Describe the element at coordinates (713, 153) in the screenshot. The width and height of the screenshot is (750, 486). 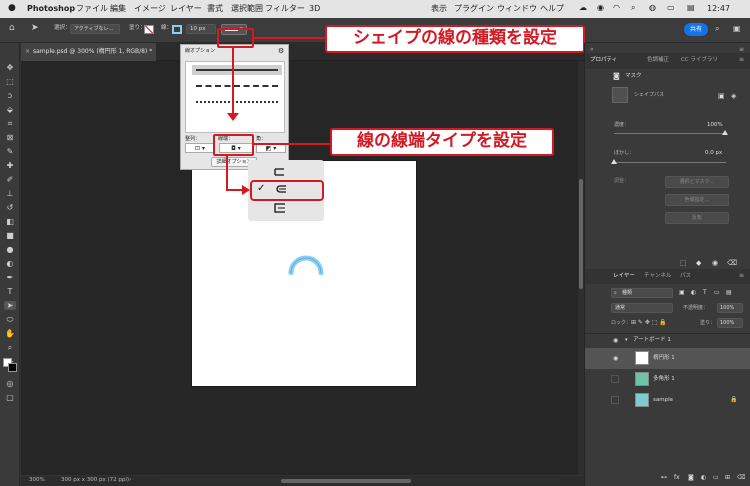
I see `feather-value: 0.0 px` at that location.